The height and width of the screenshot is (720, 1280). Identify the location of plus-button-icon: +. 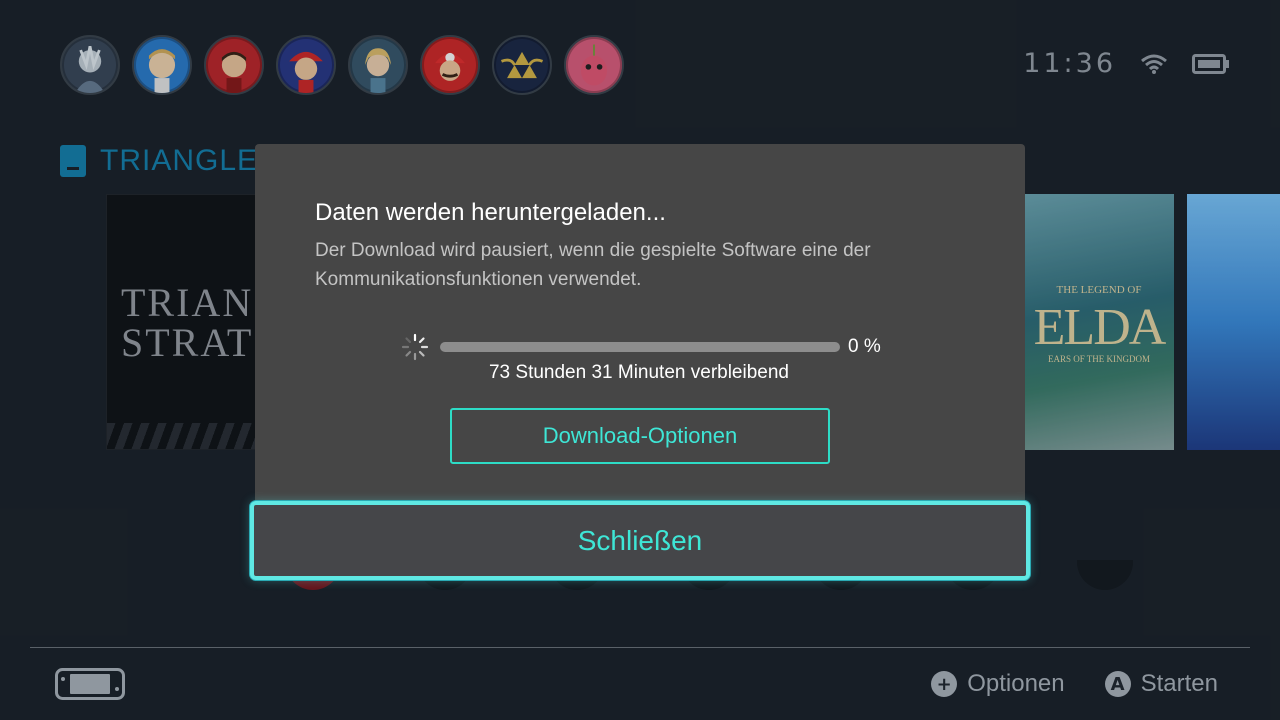
(944, 684).